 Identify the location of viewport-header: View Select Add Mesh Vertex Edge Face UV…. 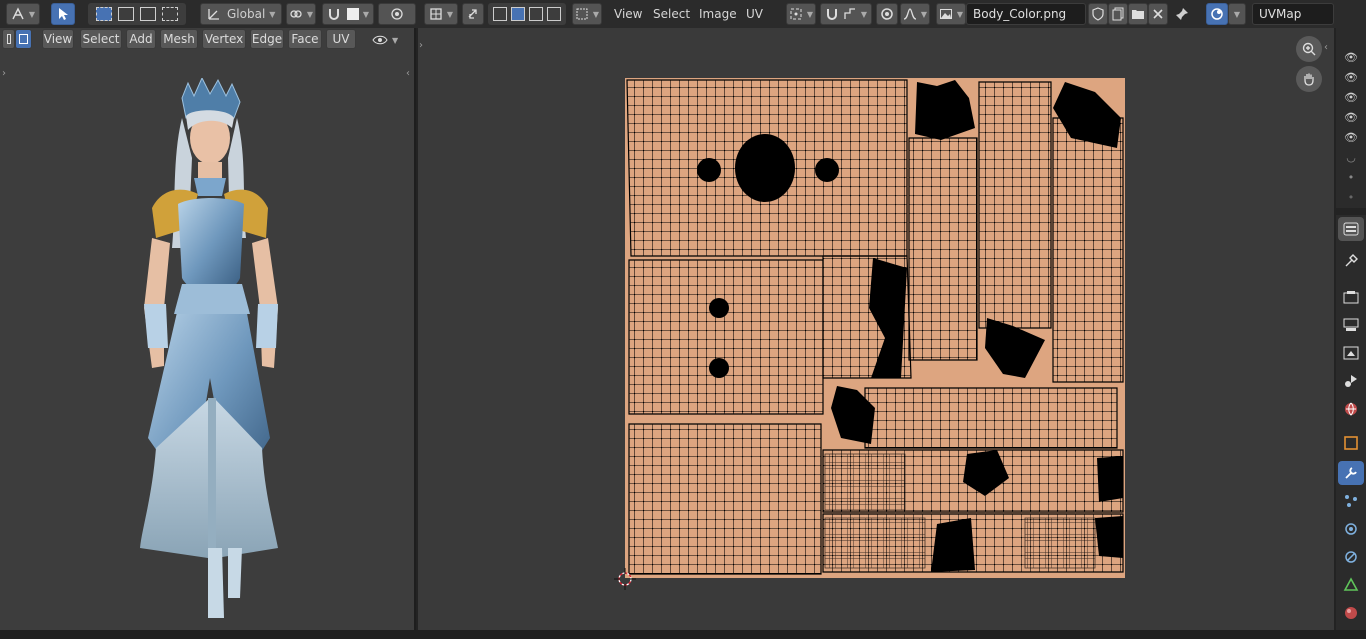
(208, 40).